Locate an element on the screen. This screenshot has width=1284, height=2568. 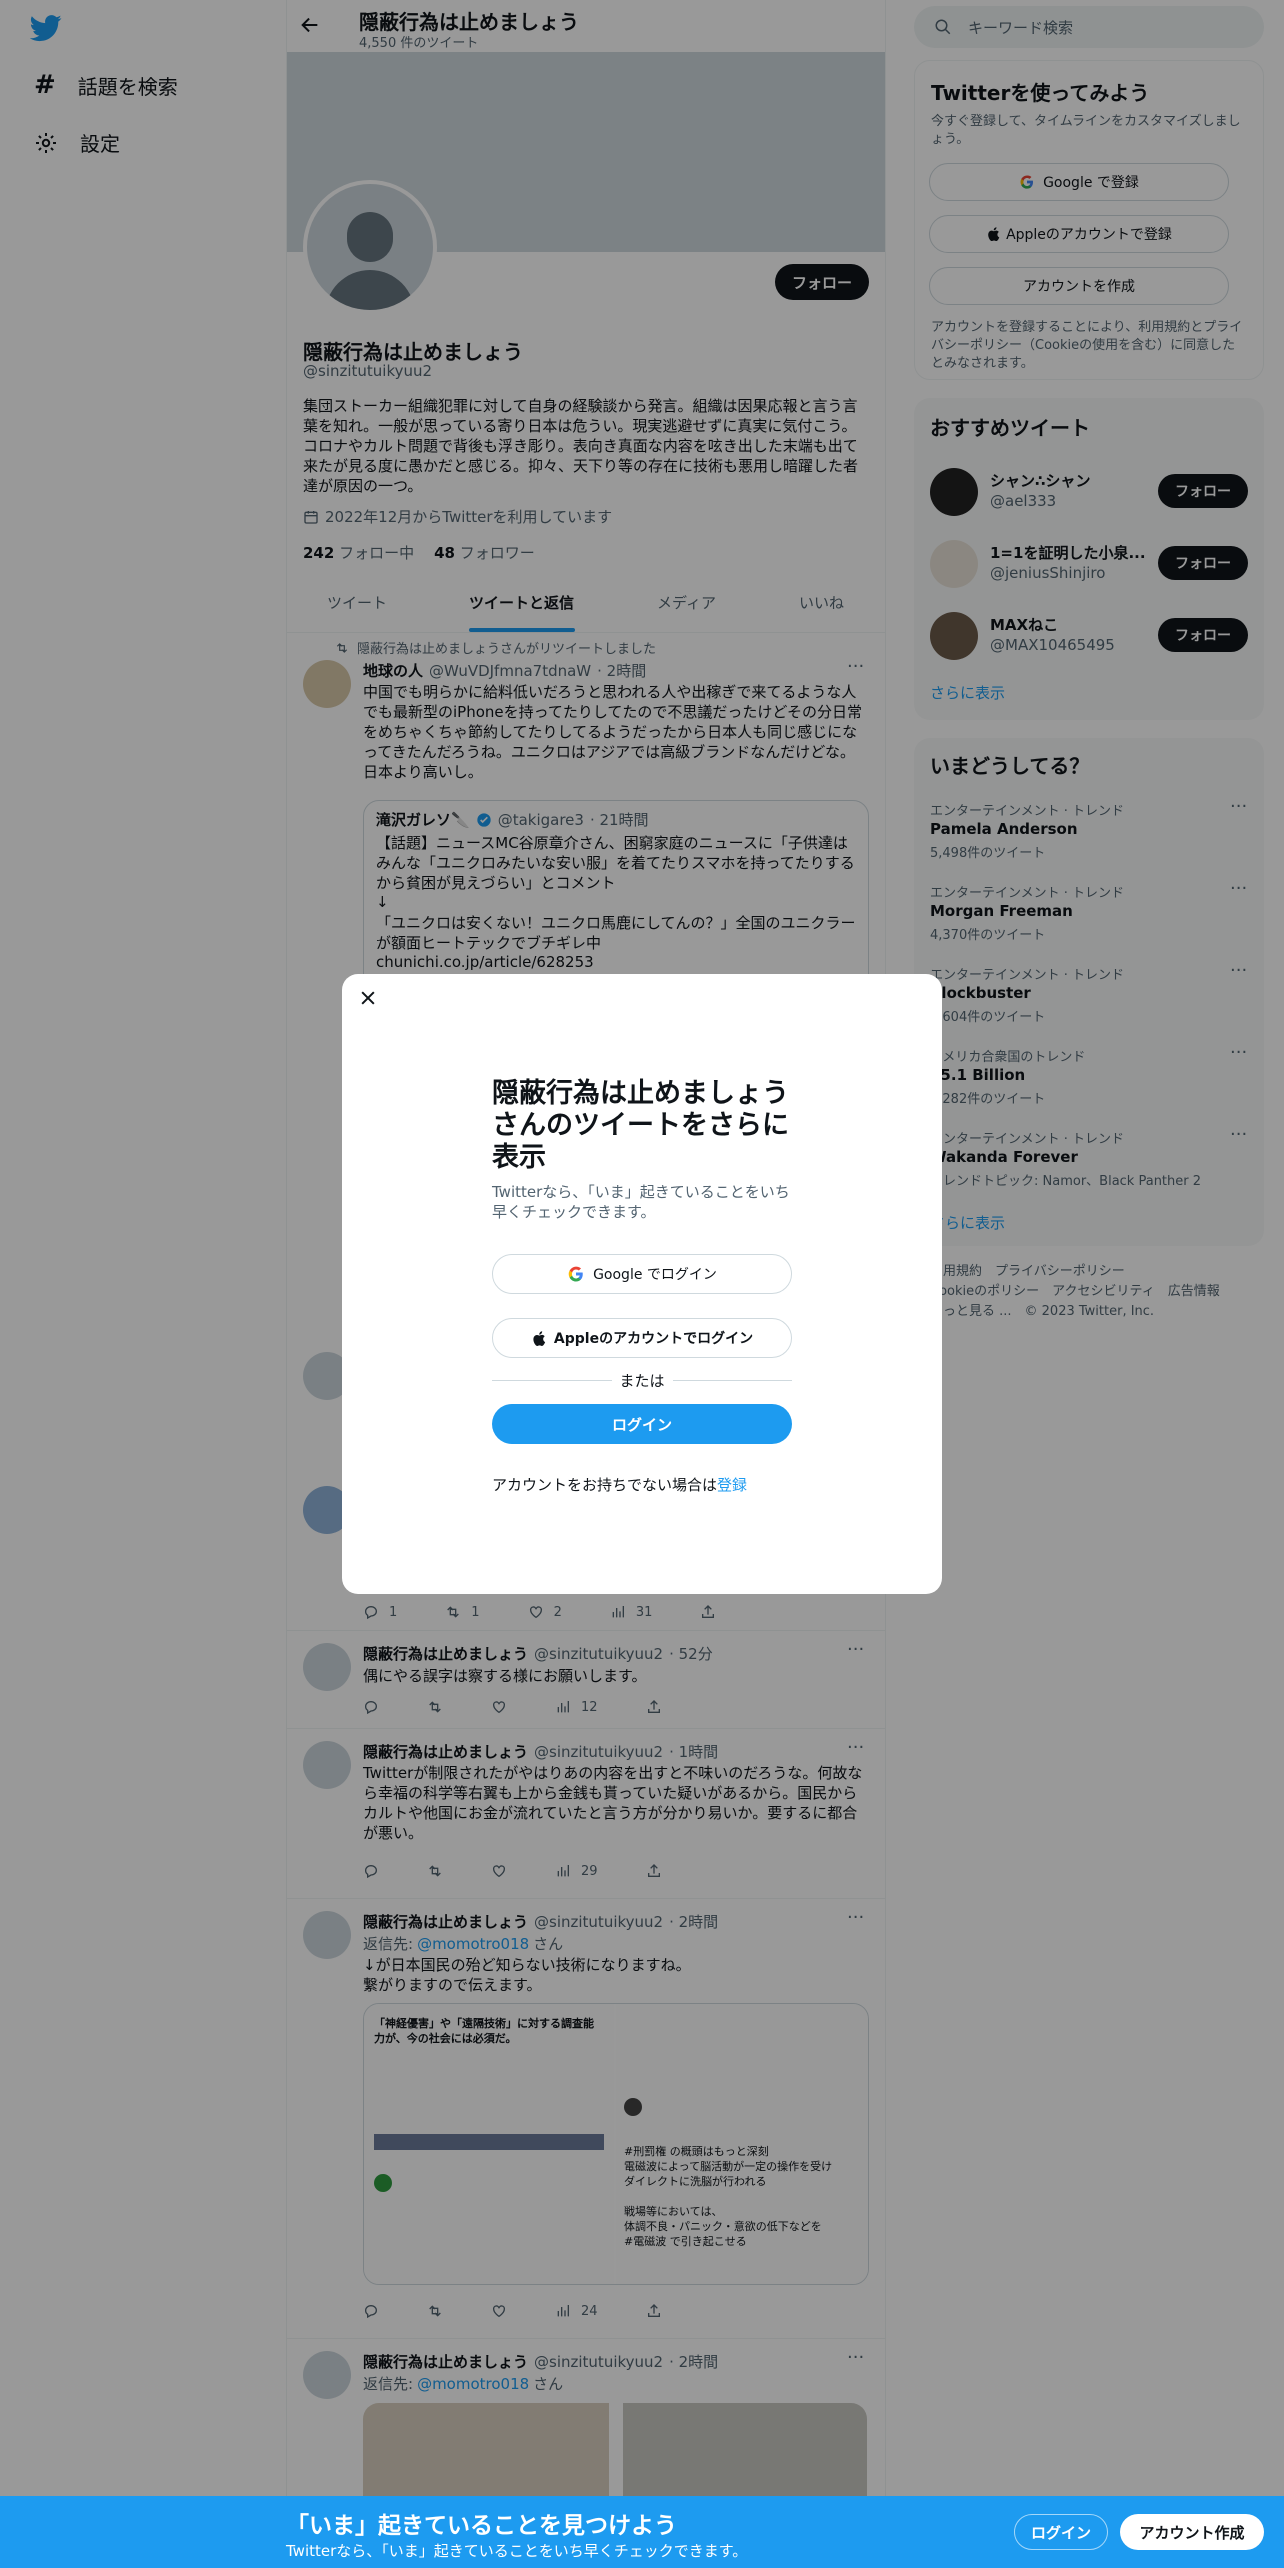
bottom-login-button: ログイン is located at coordinates (1061, 2532).